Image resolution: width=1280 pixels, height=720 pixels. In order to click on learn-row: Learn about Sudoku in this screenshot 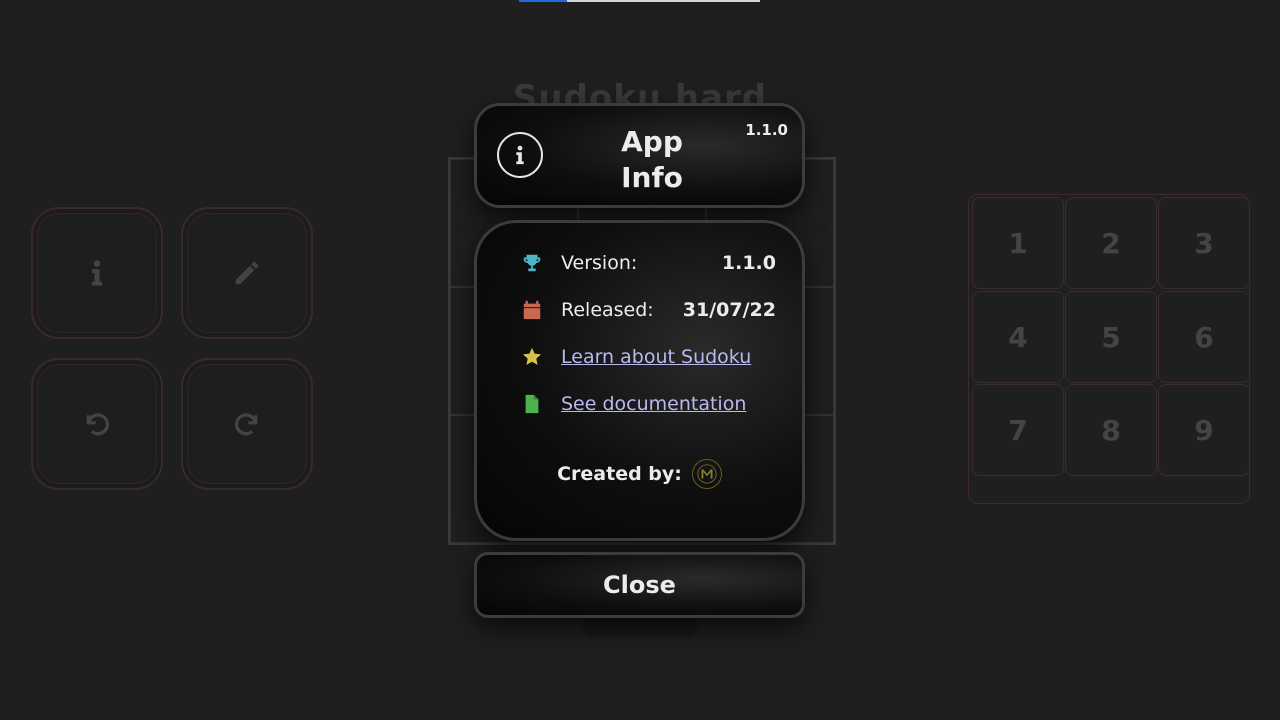, I will do `click(647, 357)`.